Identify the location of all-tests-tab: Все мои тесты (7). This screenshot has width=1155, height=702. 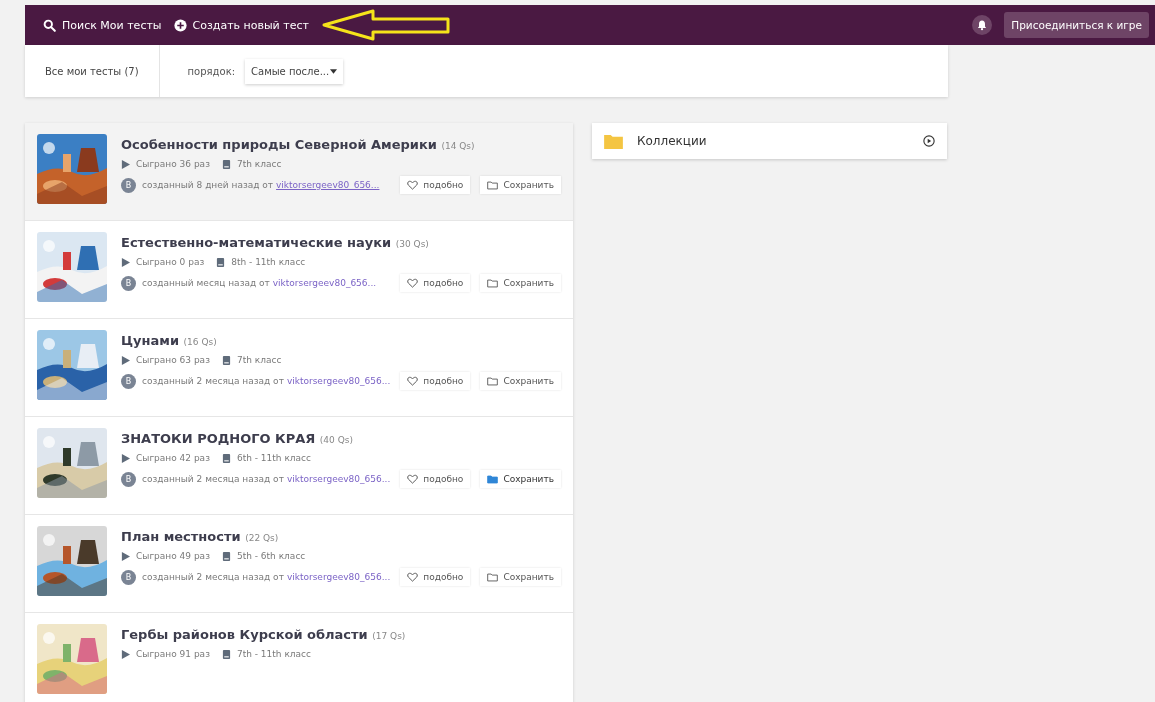
(92, 71).